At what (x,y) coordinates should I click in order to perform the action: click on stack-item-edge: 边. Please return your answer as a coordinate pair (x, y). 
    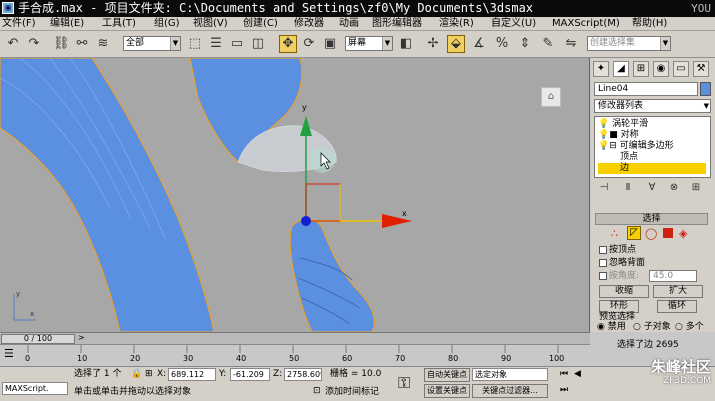
    Looking at the image, I should click on (652, 168).